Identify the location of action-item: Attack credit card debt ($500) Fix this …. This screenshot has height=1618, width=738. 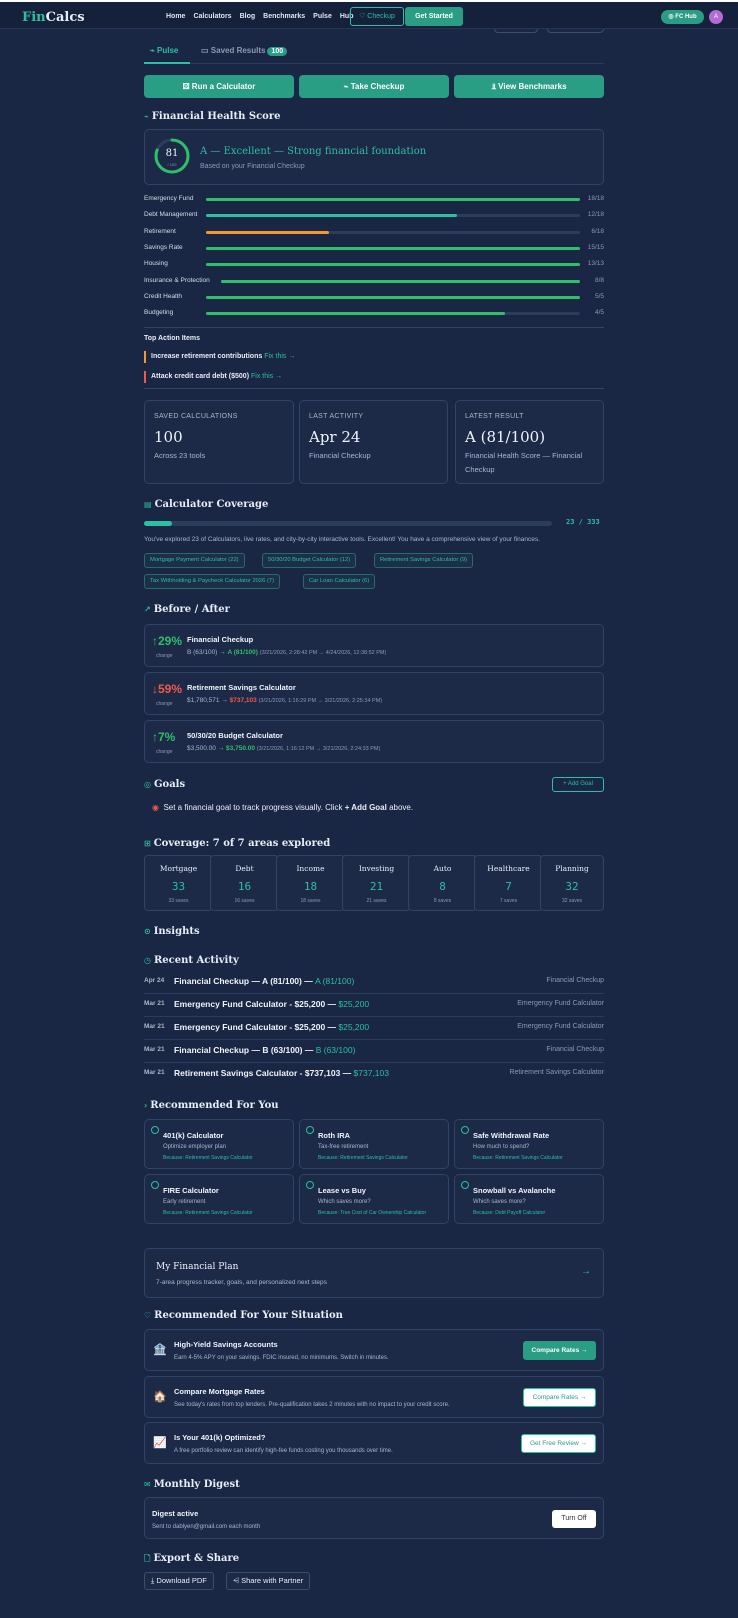
(213, 377).